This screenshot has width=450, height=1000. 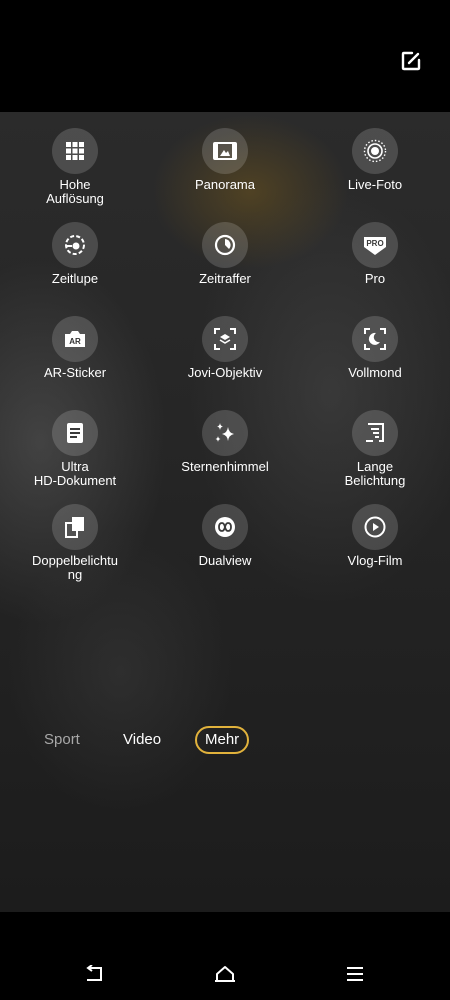 What do you see at coordinates (225, 245) in the screenshot?
I see `timelapse-icon` at bounding box center [225, 245].